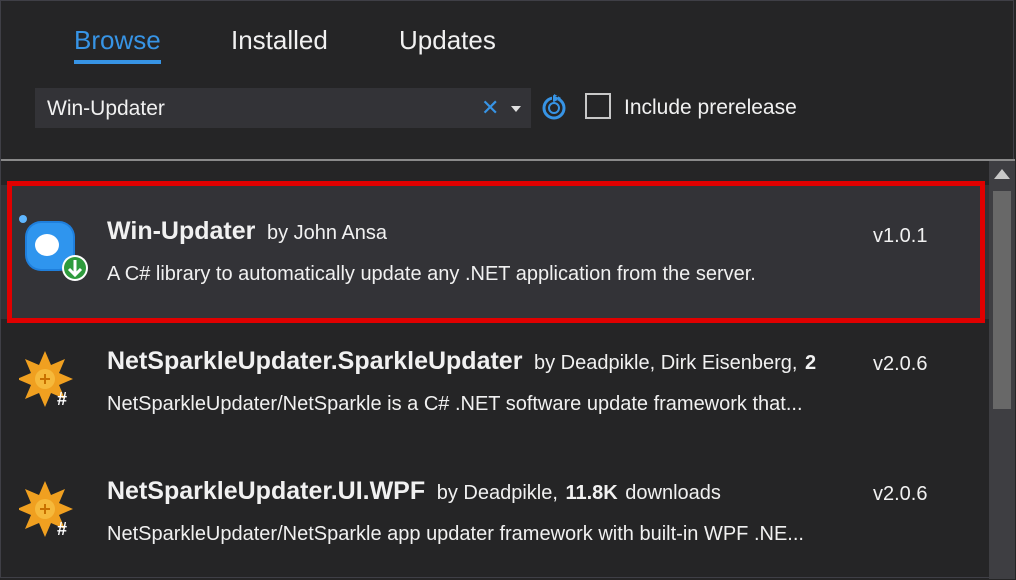  I want to click on package-authors-more: 2, so click(811, 363).